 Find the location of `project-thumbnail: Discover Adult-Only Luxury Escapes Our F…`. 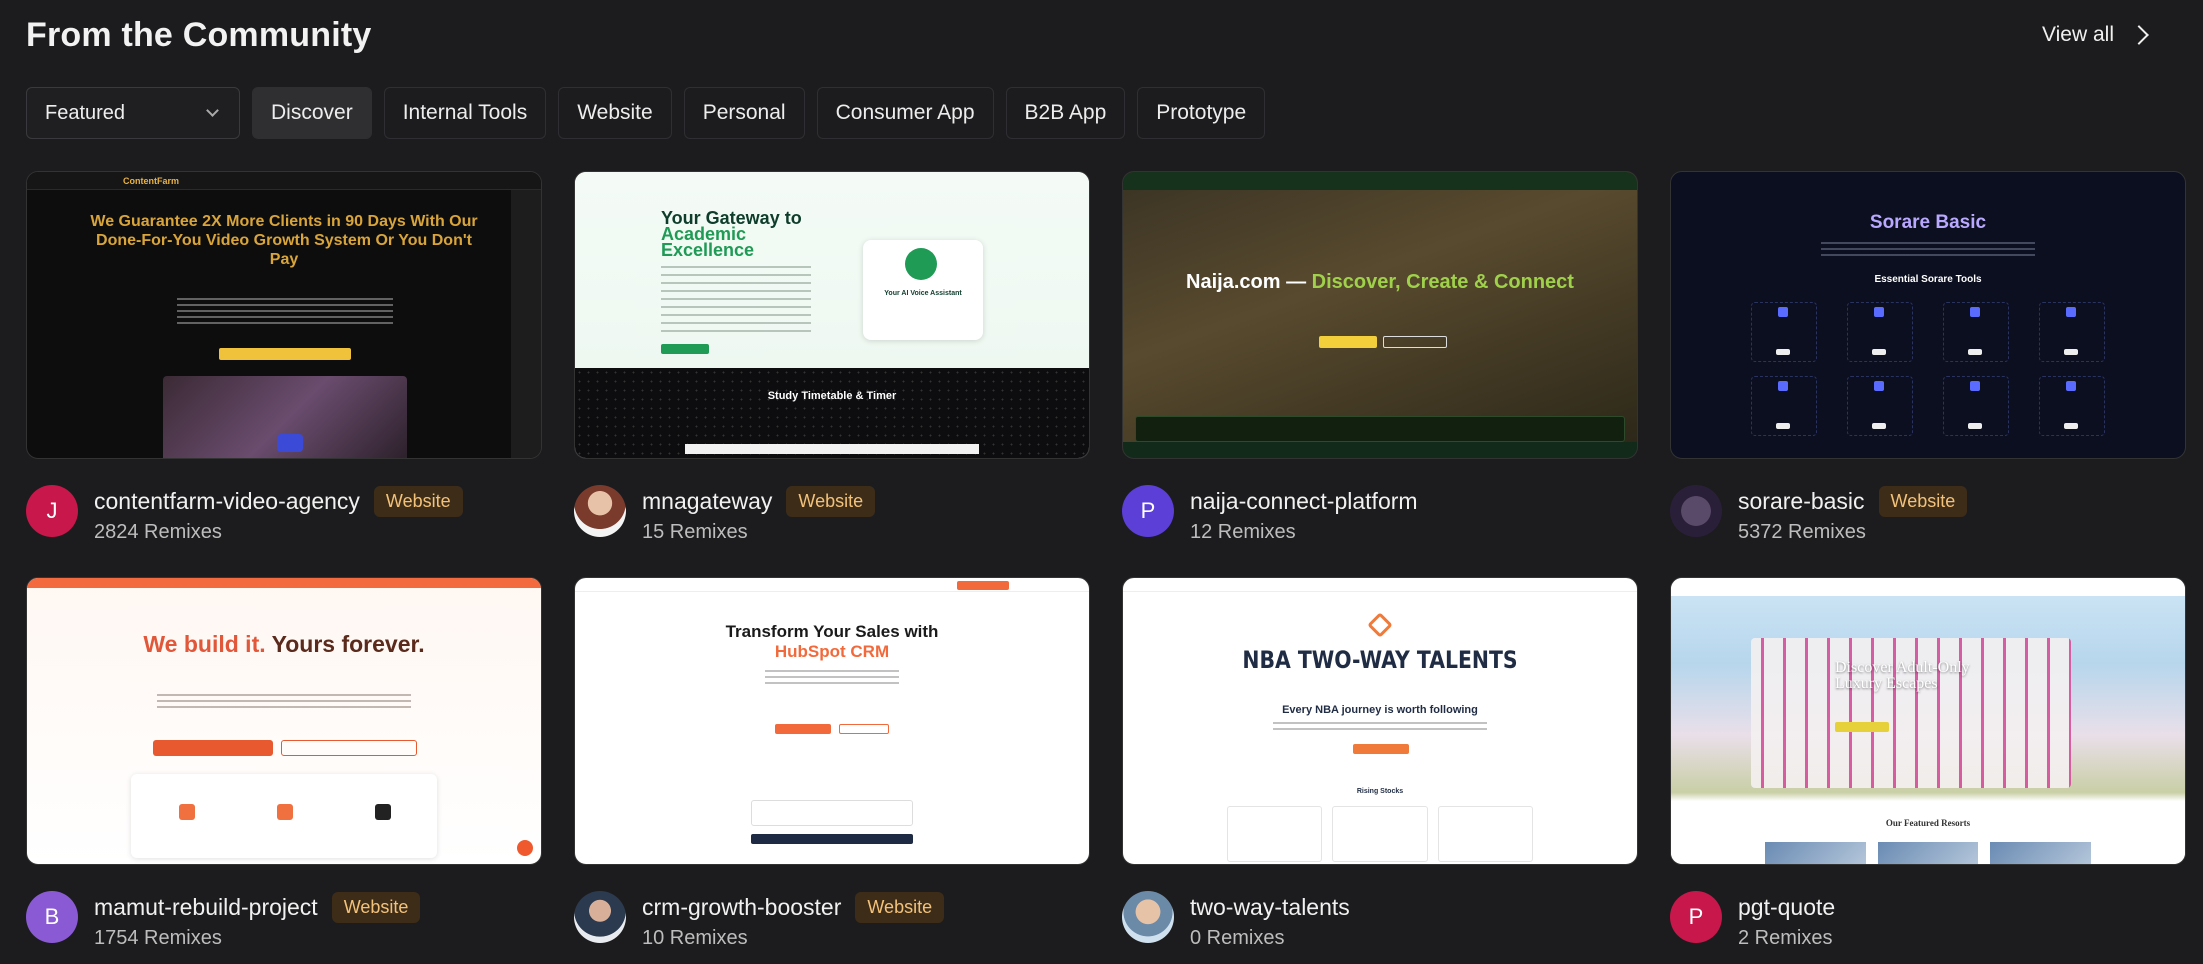

project-thumbnail: Discover Adult-Only Luxury Escapes Our F… is located at coordinates (1928, 721).